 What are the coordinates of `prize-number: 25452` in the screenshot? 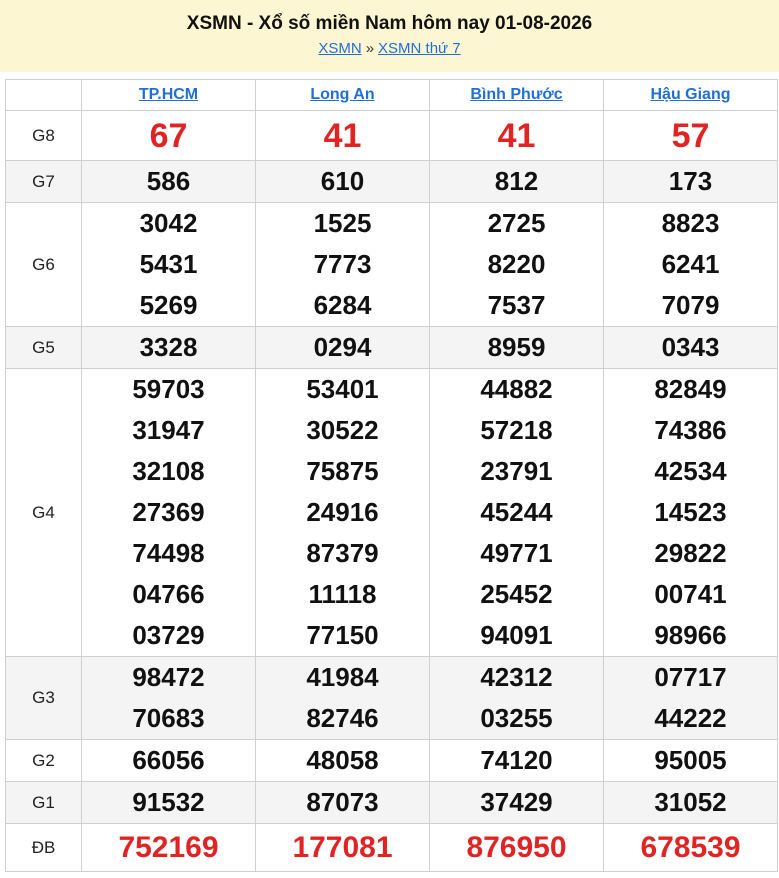 It's located at (516, 594).